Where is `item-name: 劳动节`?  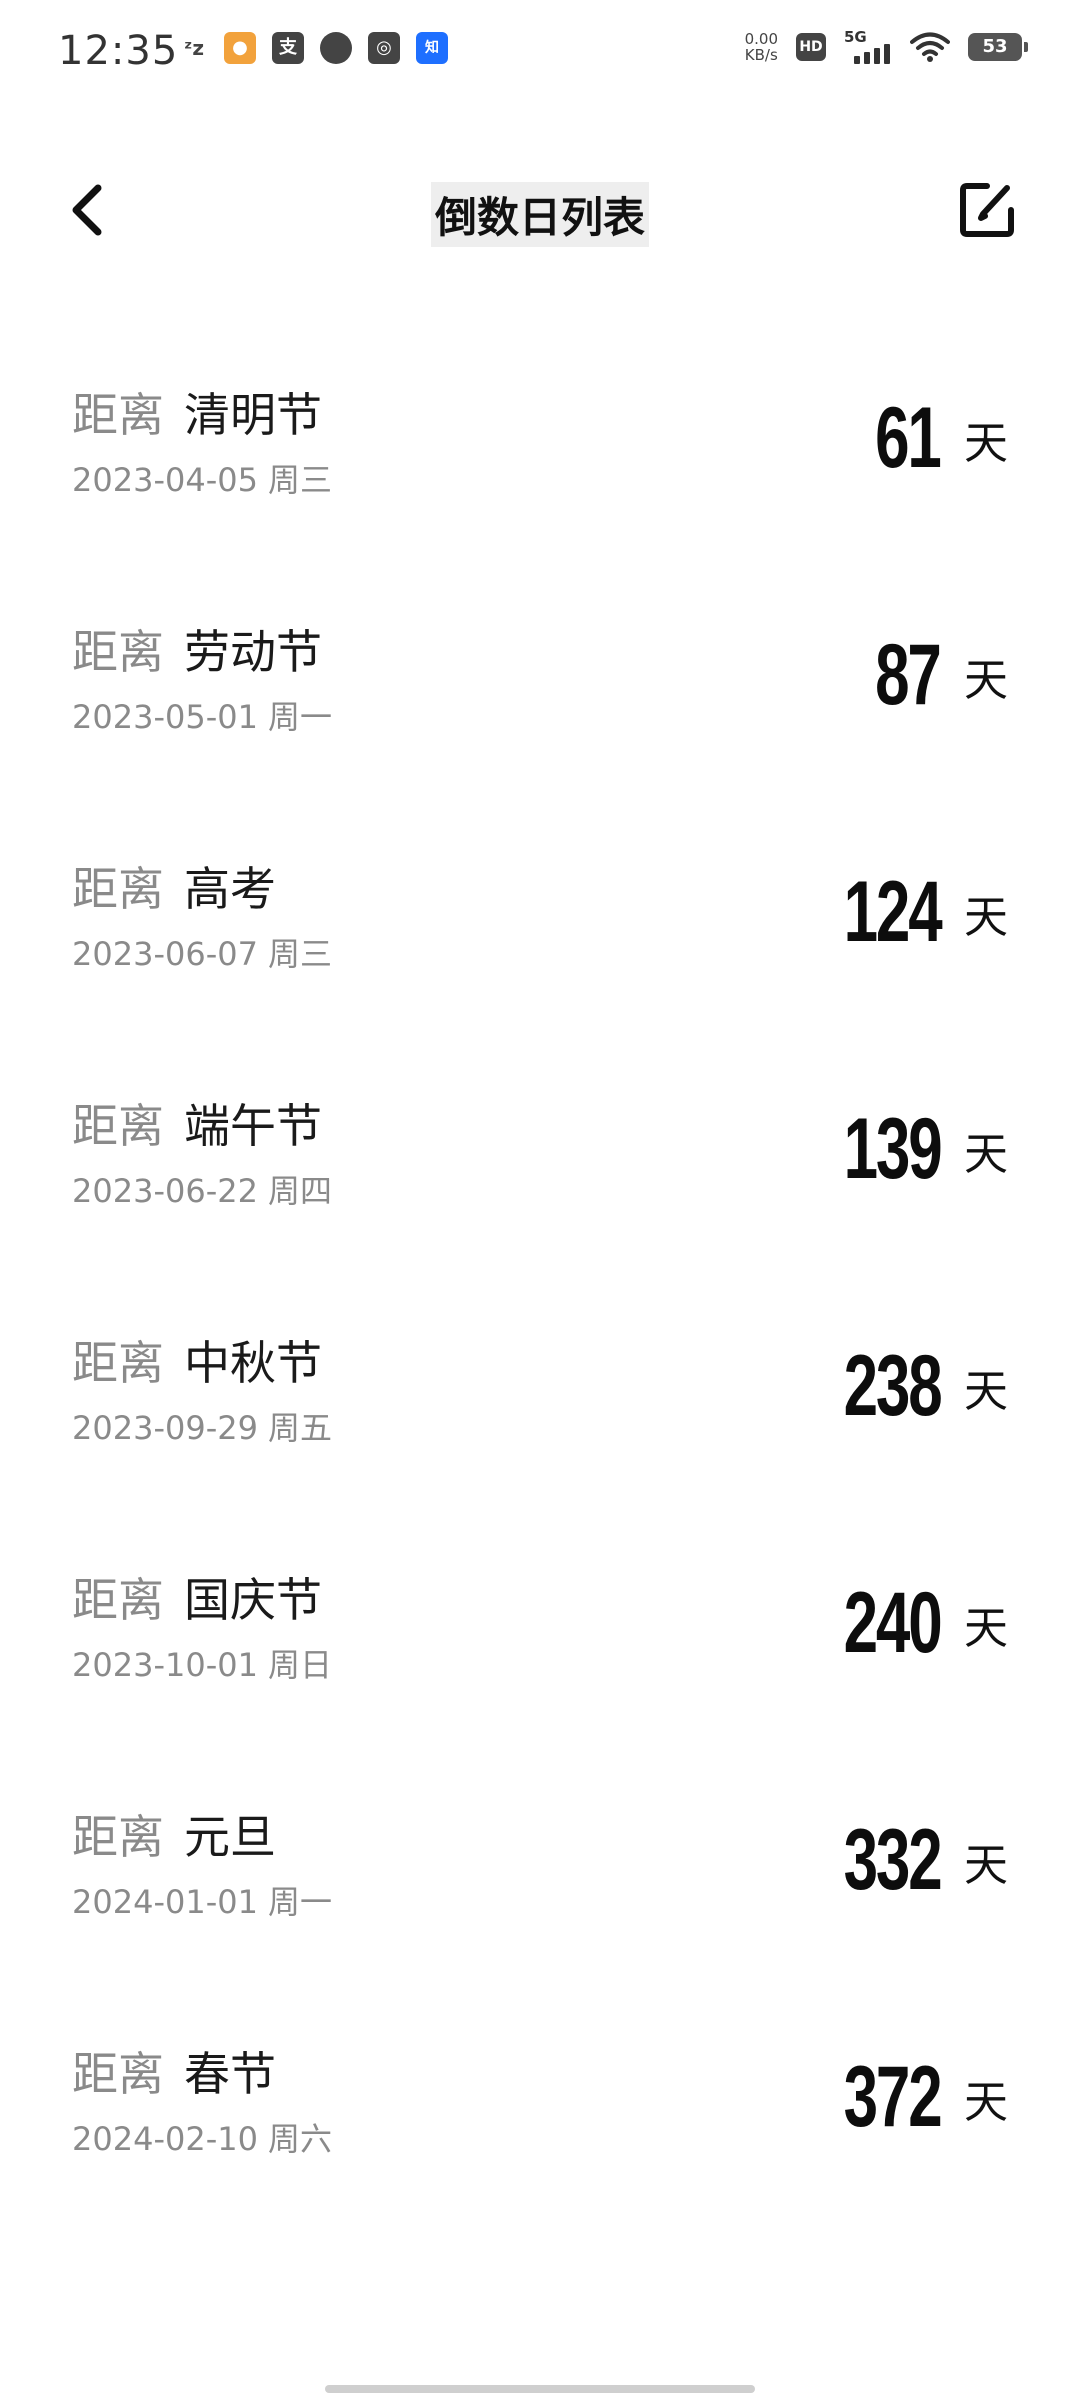
item-name: 劳动节 is located at coordinates (253, 652).